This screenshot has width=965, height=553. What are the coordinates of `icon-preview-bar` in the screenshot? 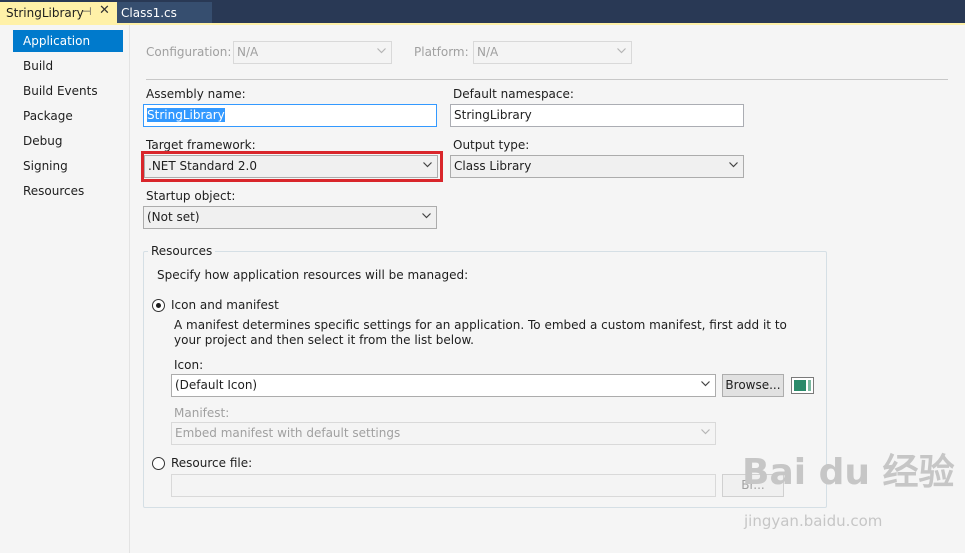 It's located at (809, 385).